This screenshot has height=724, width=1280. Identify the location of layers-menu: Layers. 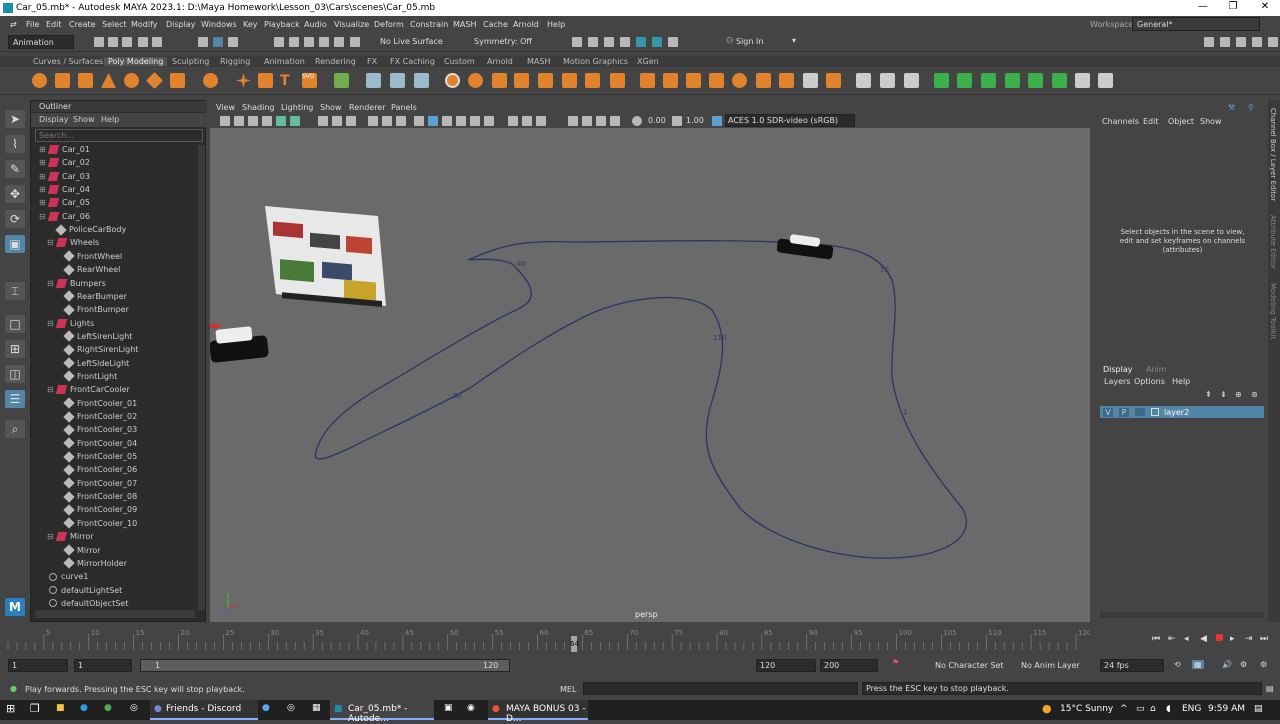
(1117, 381).